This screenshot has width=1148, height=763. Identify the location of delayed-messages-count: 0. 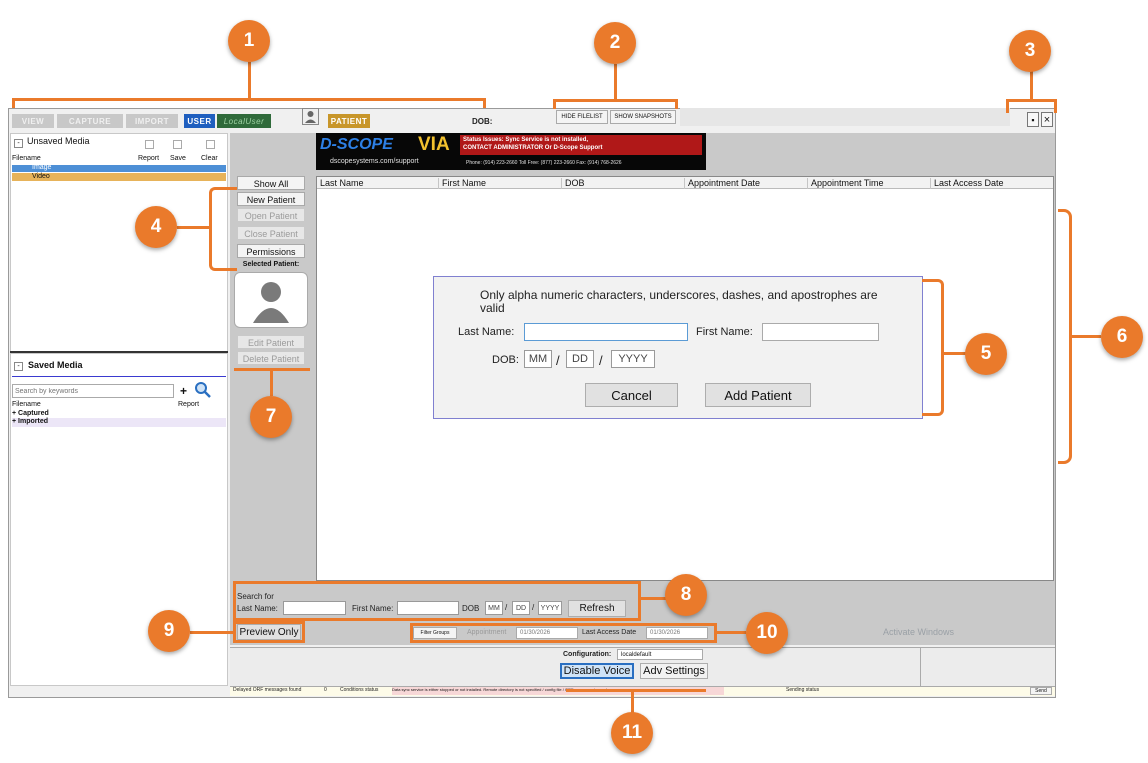
(325, 690).